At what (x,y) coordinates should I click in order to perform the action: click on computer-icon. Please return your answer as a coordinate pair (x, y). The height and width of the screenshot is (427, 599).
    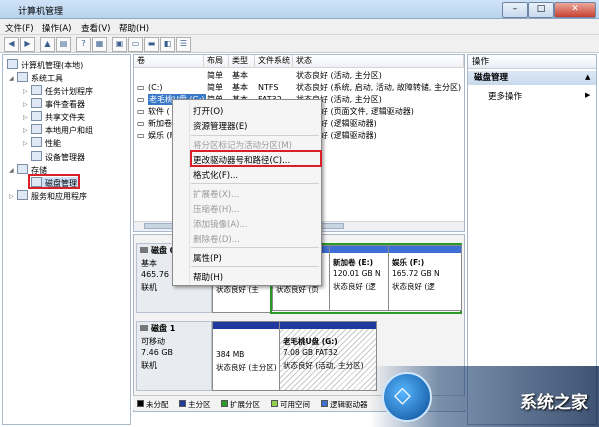
    Looking at the image, I should click on (12, 64).